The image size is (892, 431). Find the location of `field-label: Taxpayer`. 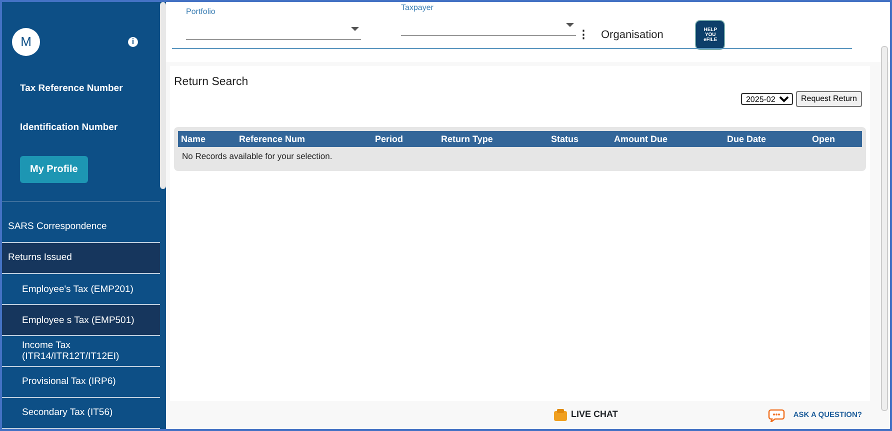

field-label: Taxpayer is located at coordinates (417, 8).